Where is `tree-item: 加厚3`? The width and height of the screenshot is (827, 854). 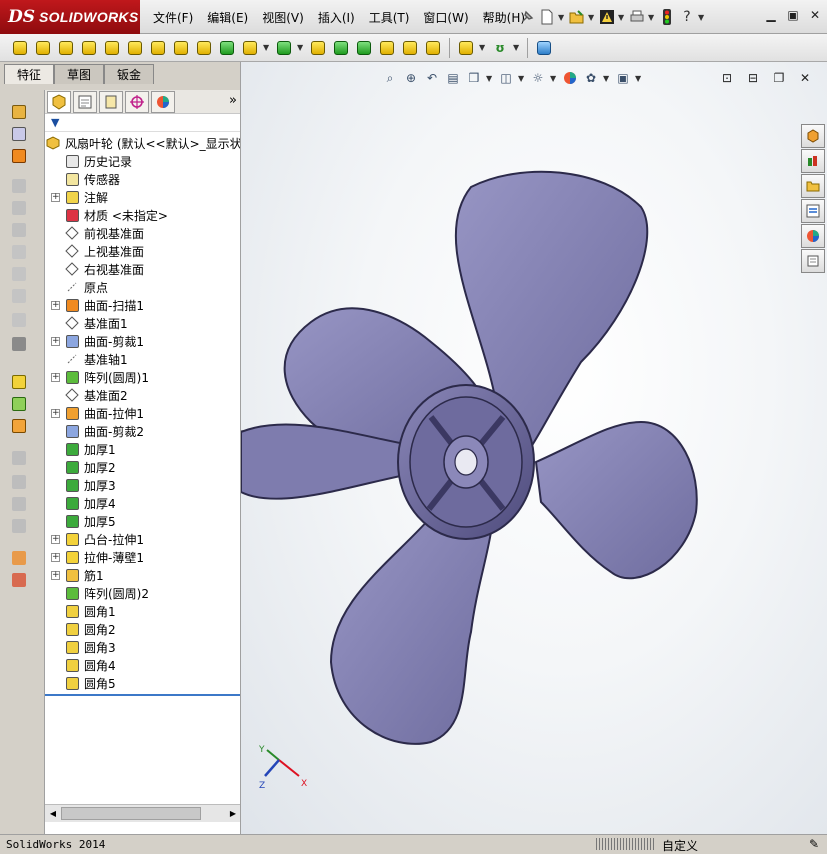 tree-item: 加厚3 is located at coordinates (83, 485).